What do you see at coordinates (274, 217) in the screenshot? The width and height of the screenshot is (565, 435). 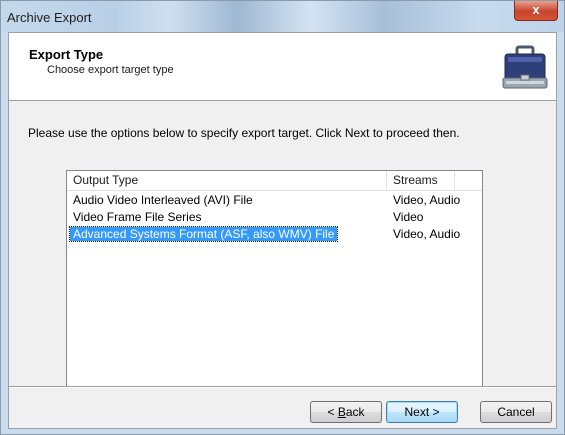 I see `list-item: Video Frame File Series Video` at bounding box center [274, 217].